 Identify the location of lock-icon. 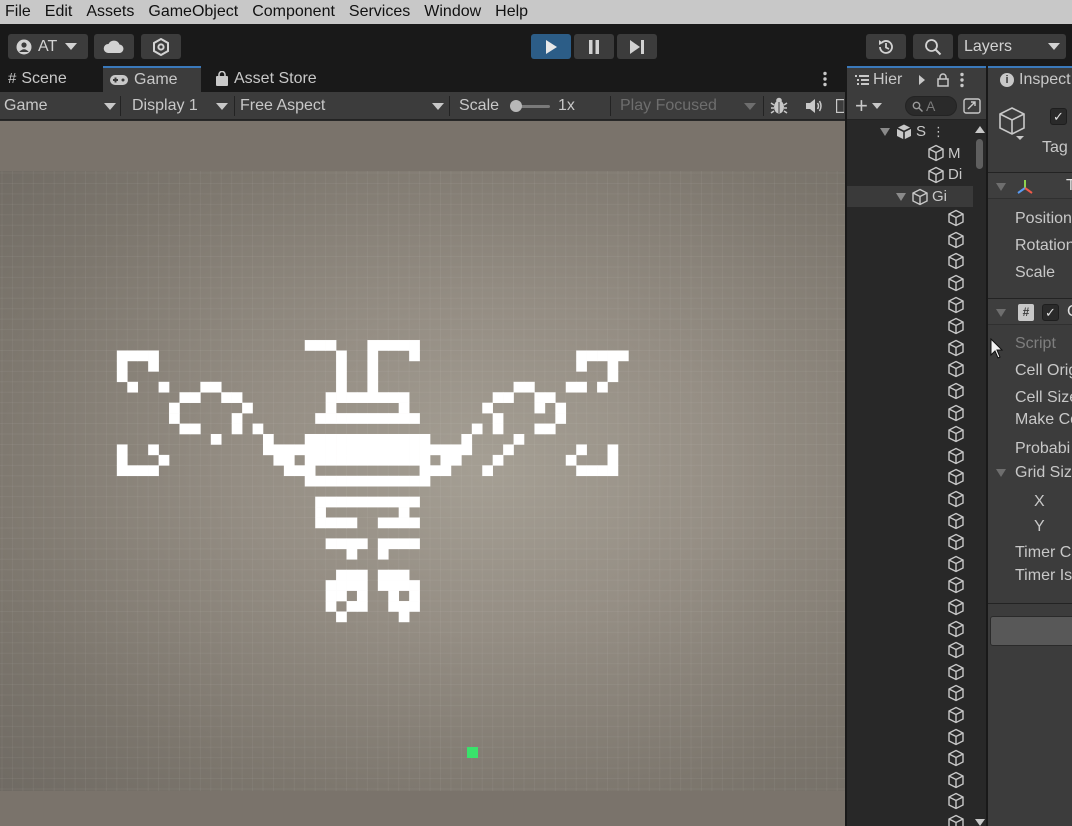
(943, 80).